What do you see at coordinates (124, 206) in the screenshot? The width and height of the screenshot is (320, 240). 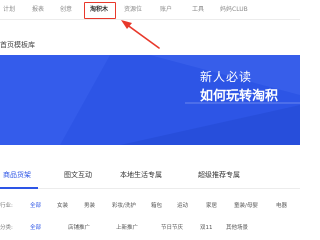 I see `filter-option: 彩妆/洗护` at bounding box center [124, 206].